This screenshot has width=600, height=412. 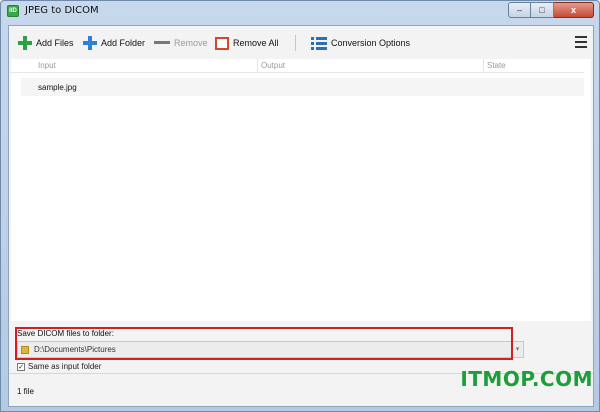 I want to click on highlight-annotation, so click(x=264, y=343).